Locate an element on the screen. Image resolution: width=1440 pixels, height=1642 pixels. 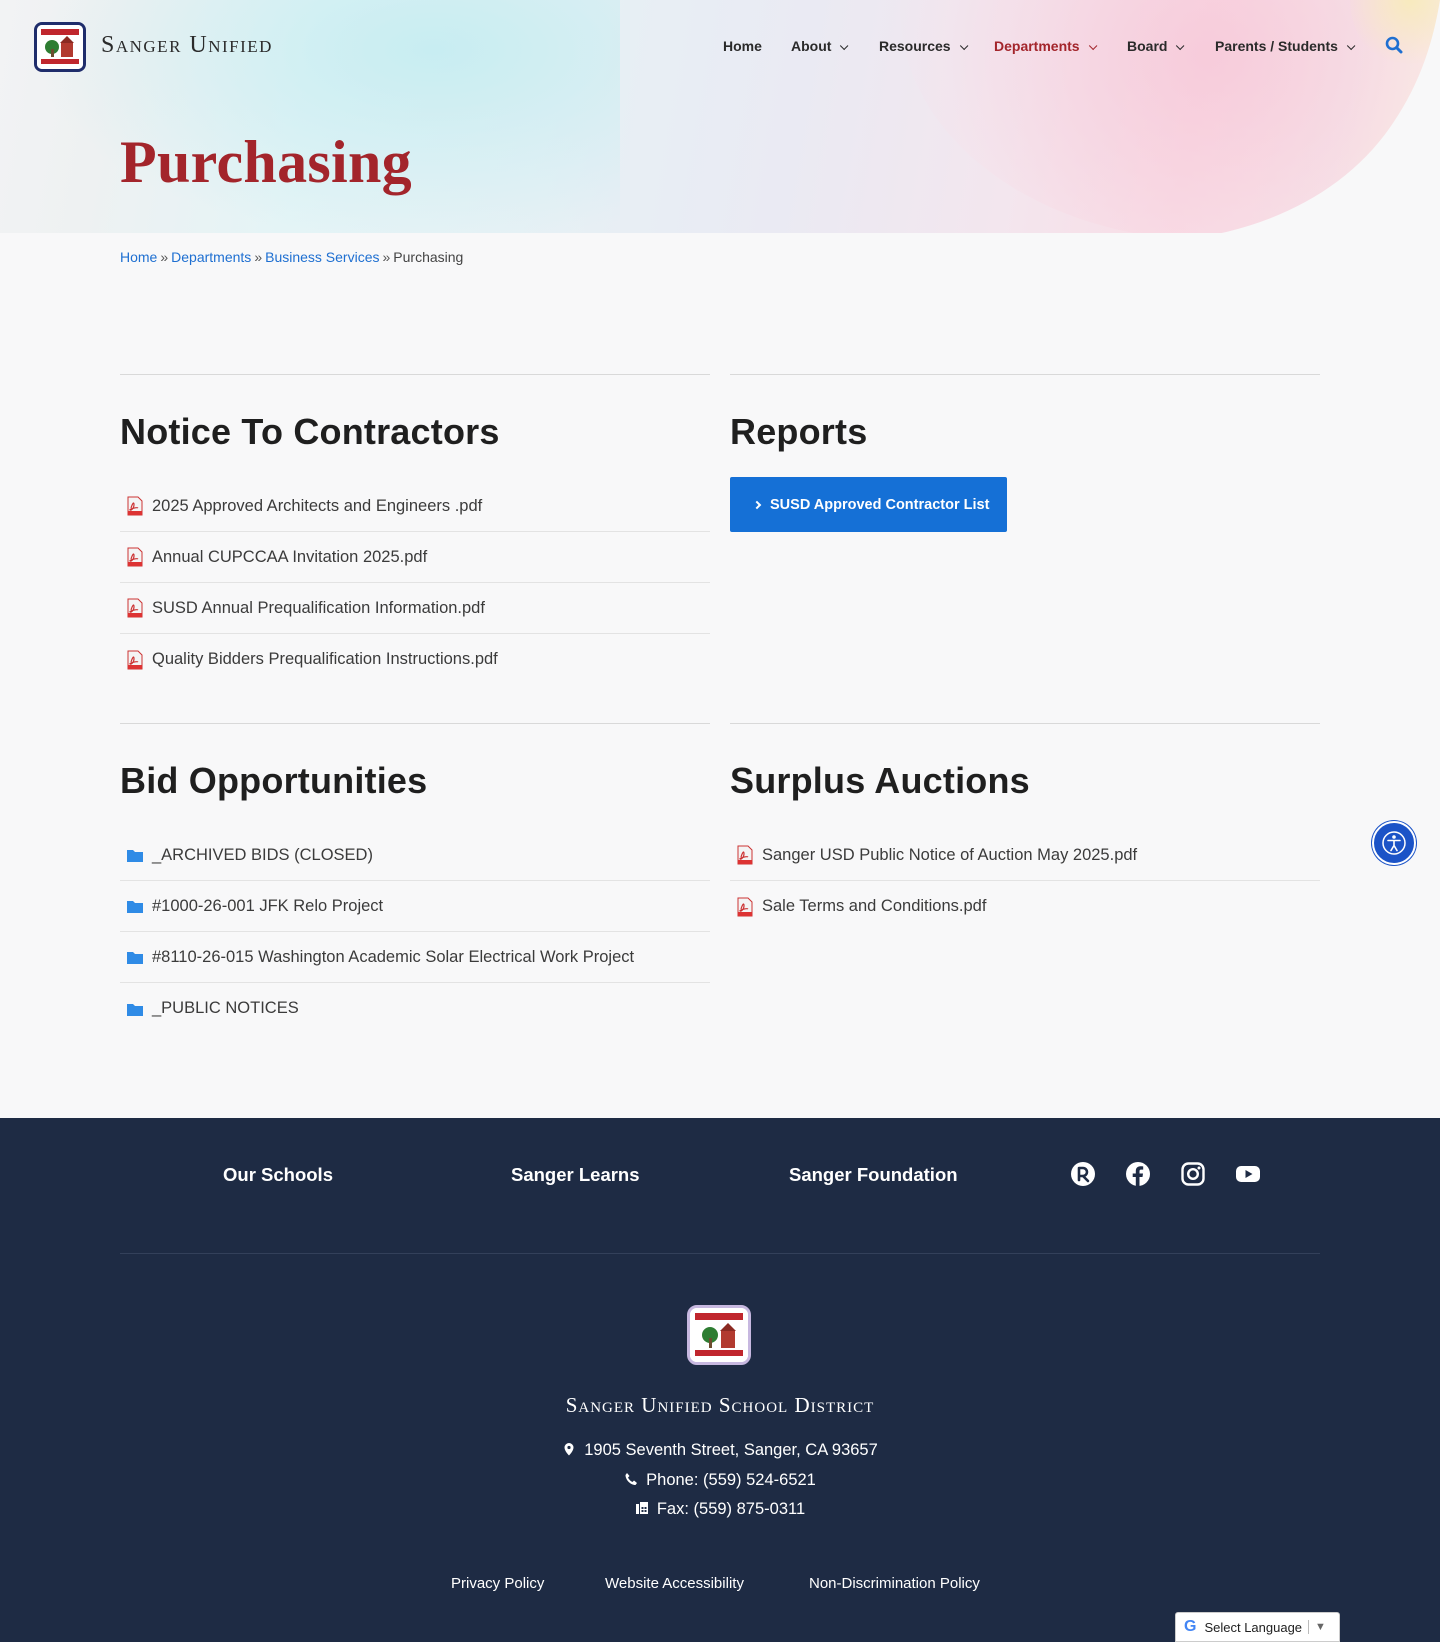
approved-contractor-list-button: SUSD Approved Contractor List is located at coordinates (868, 504).